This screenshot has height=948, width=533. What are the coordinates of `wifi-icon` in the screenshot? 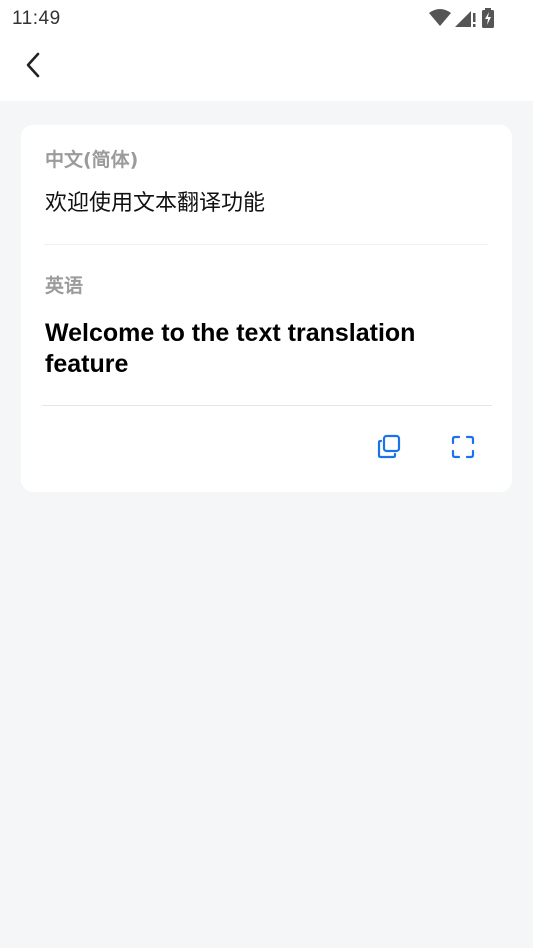 It's located at (440, 18).